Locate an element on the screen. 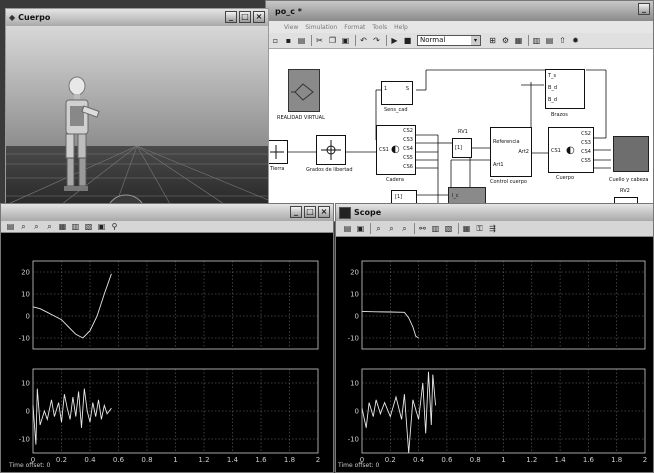 The image size is (654, 473). float-icon: ⚲ is located at coordinates (114, 226).